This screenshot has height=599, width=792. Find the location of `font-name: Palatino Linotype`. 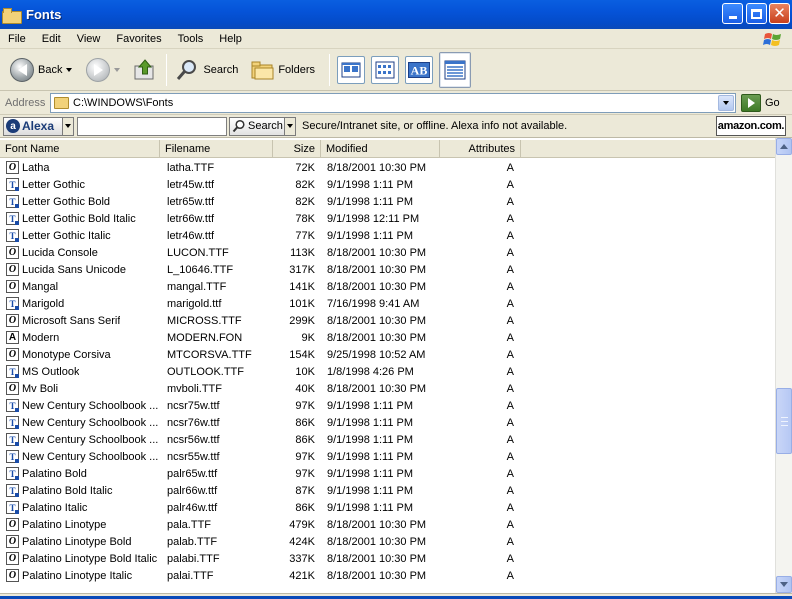

font-name: Palatino Linotype is located at coordinates (64, 524).